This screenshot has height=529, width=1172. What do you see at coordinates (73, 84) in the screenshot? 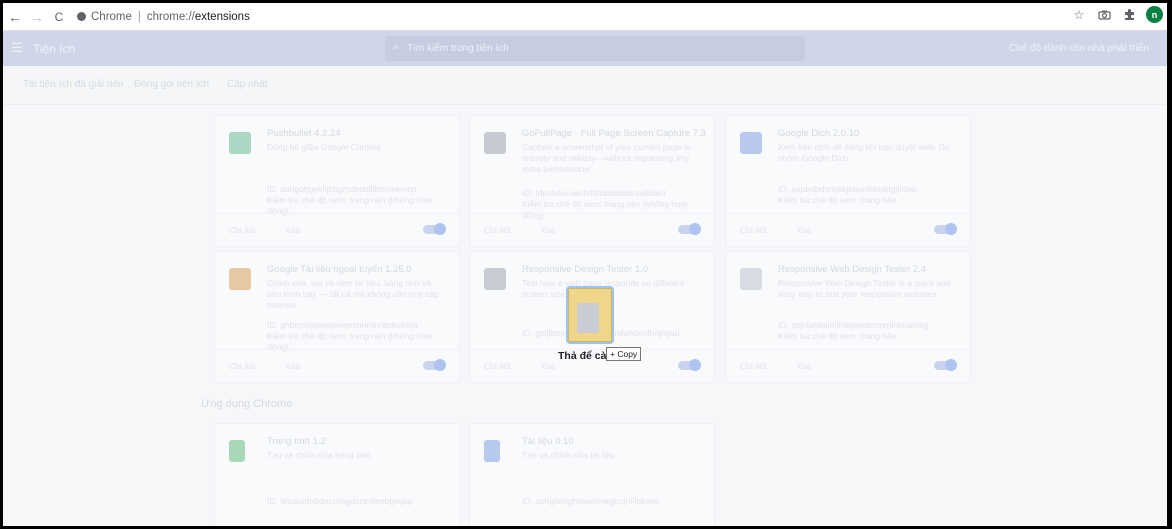
I see `load-unpacked-button: Tải tiện ích đã giải nén` at bounding box center [73, 84].